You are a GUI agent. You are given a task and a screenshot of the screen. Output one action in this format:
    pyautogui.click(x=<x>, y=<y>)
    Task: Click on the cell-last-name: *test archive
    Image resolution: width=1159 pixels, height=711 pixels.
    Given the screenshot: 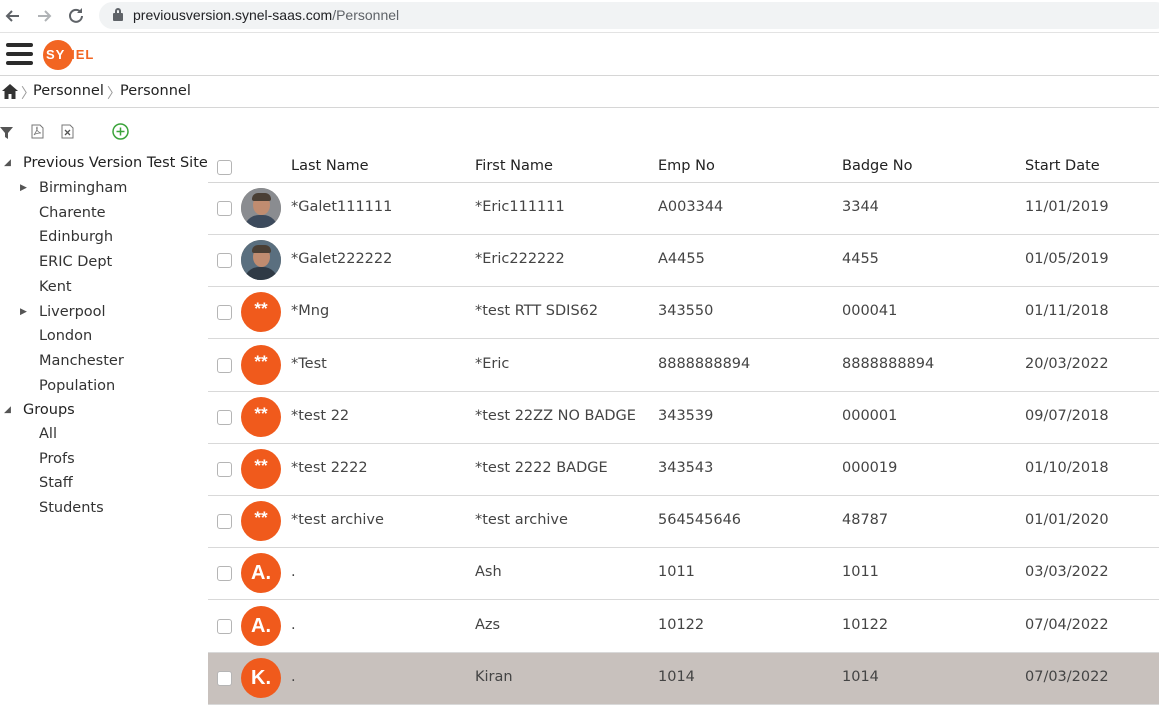 What is the action you would take?
    pyautogui.click(x=337, y=520)
    